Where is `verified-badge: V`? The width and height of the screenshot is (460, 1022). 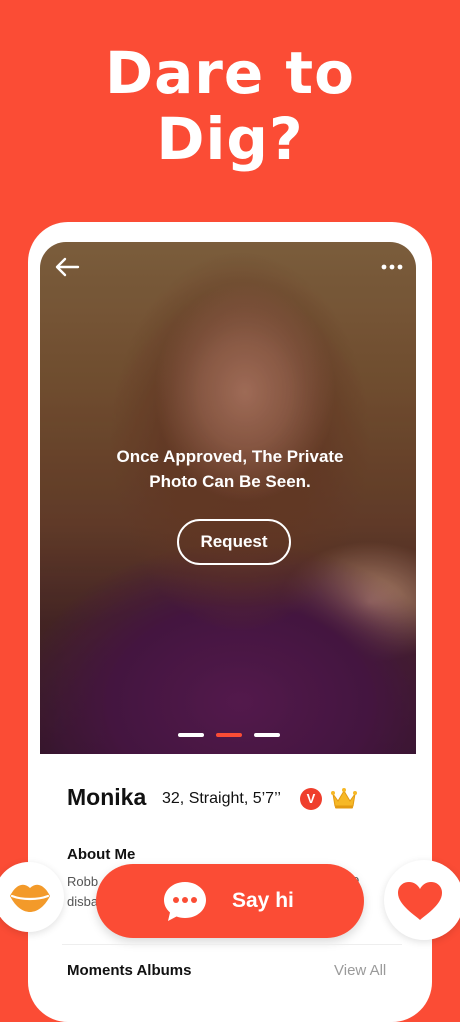
verified-badge: V is located at coordinates (311, 799).